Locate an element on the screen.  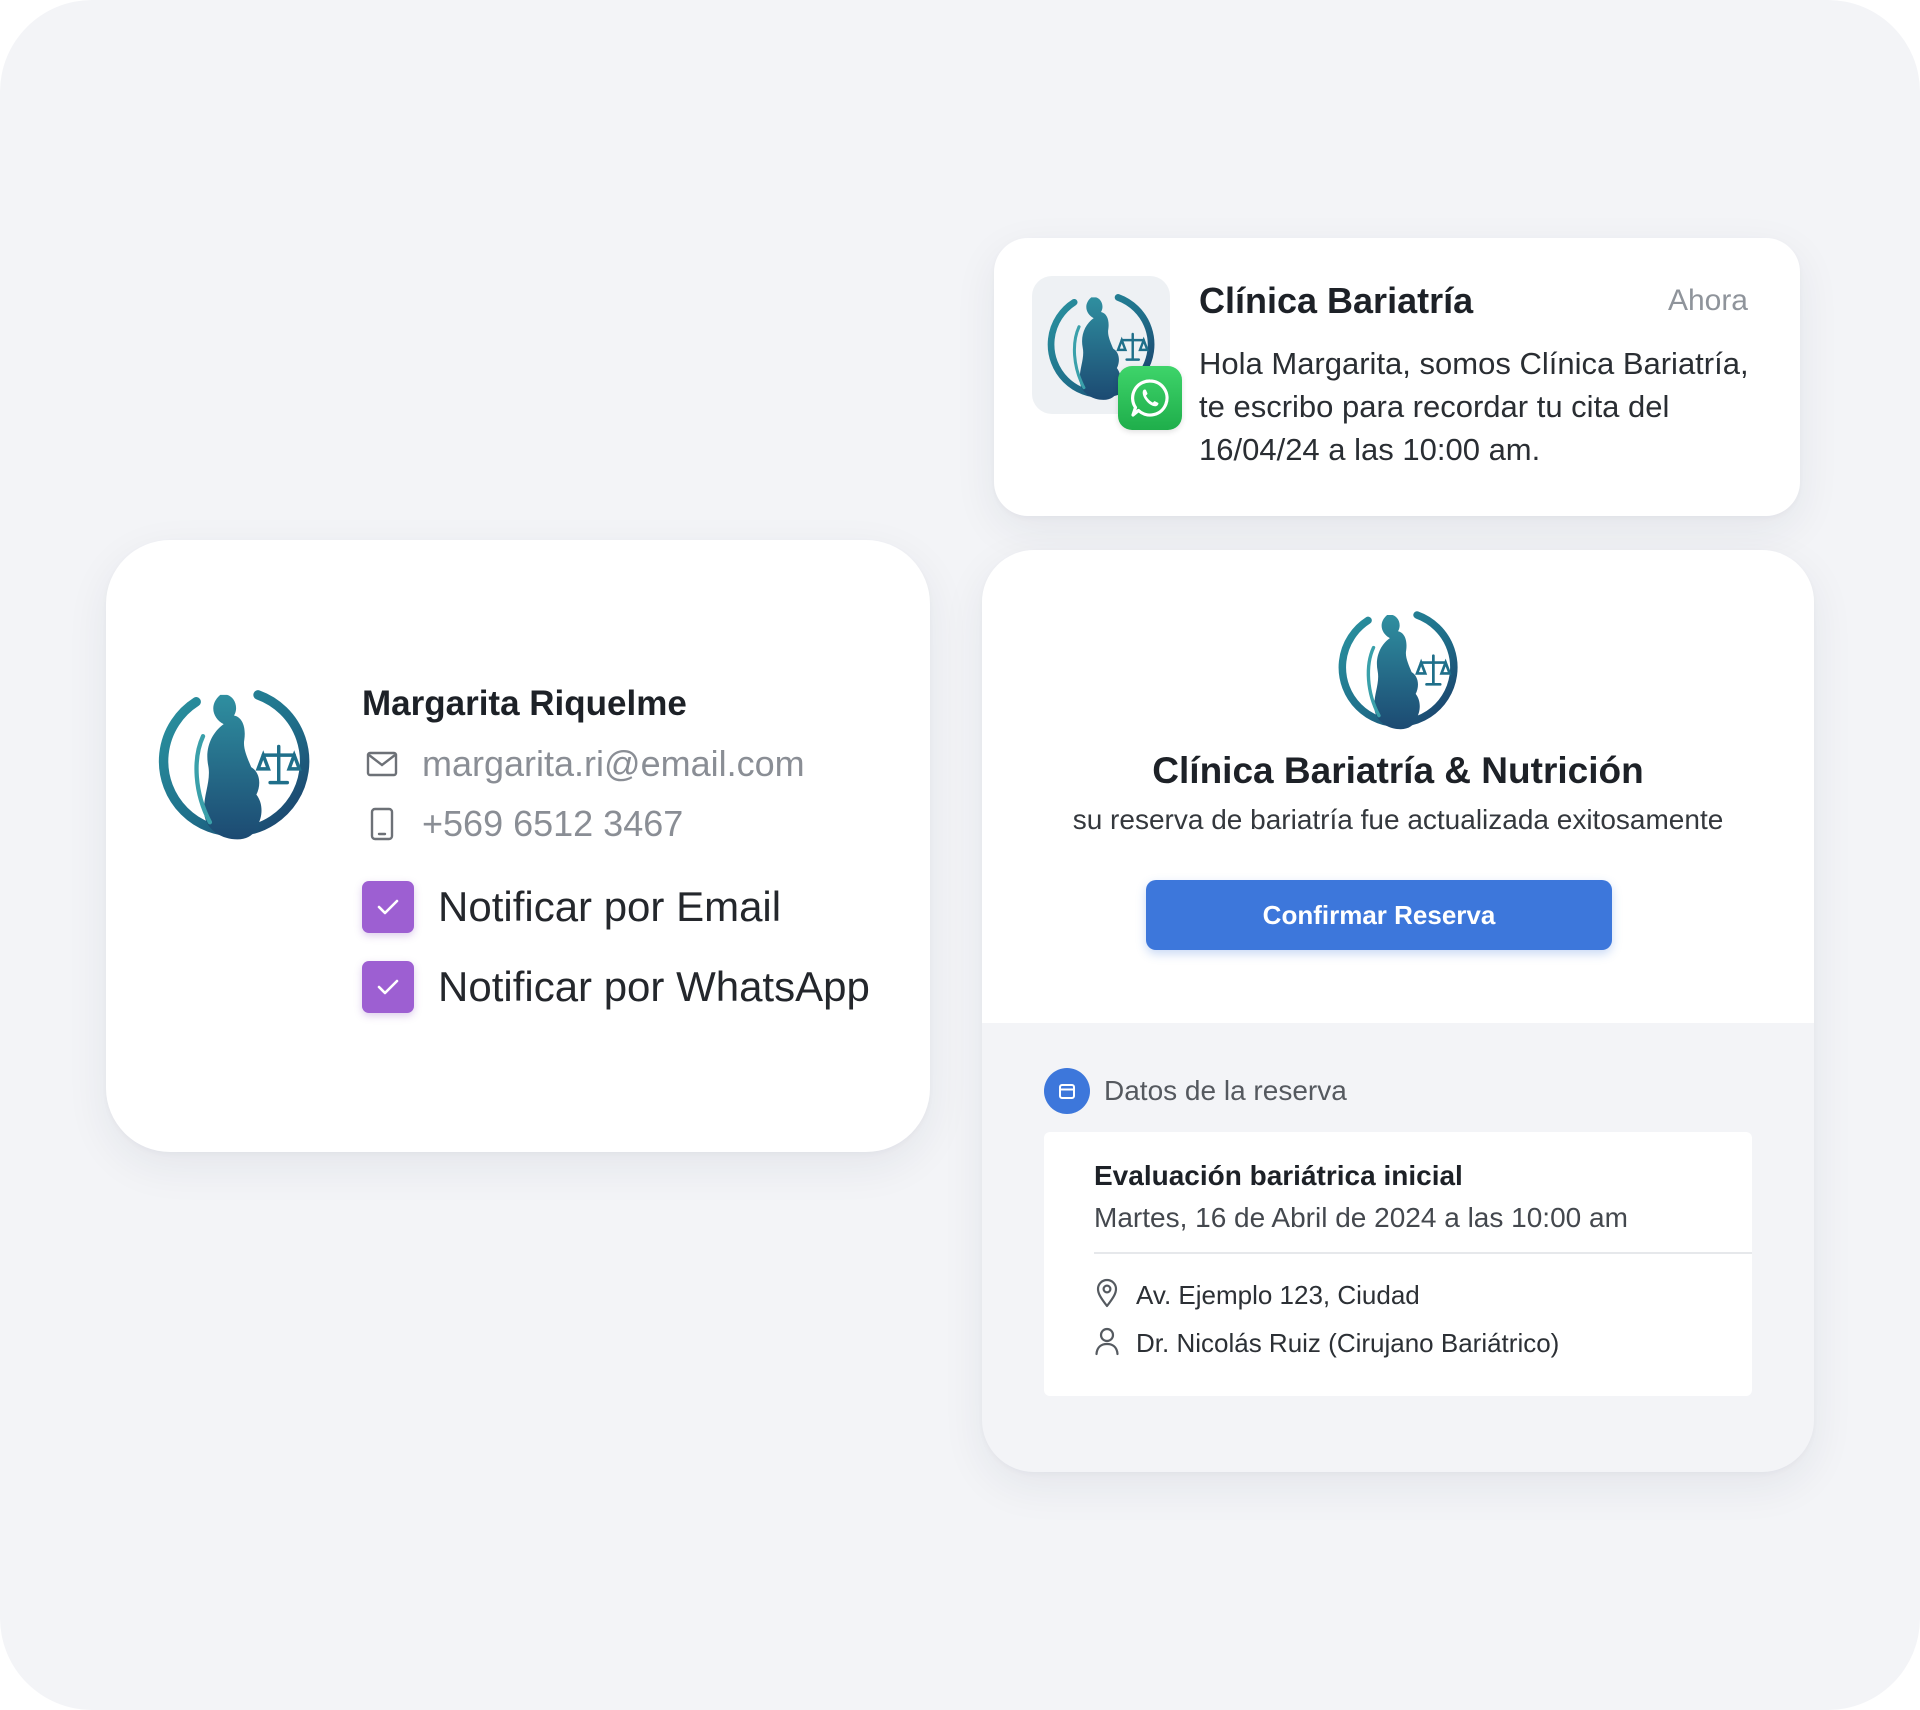
divider is located at coordinates (1423, 1253).